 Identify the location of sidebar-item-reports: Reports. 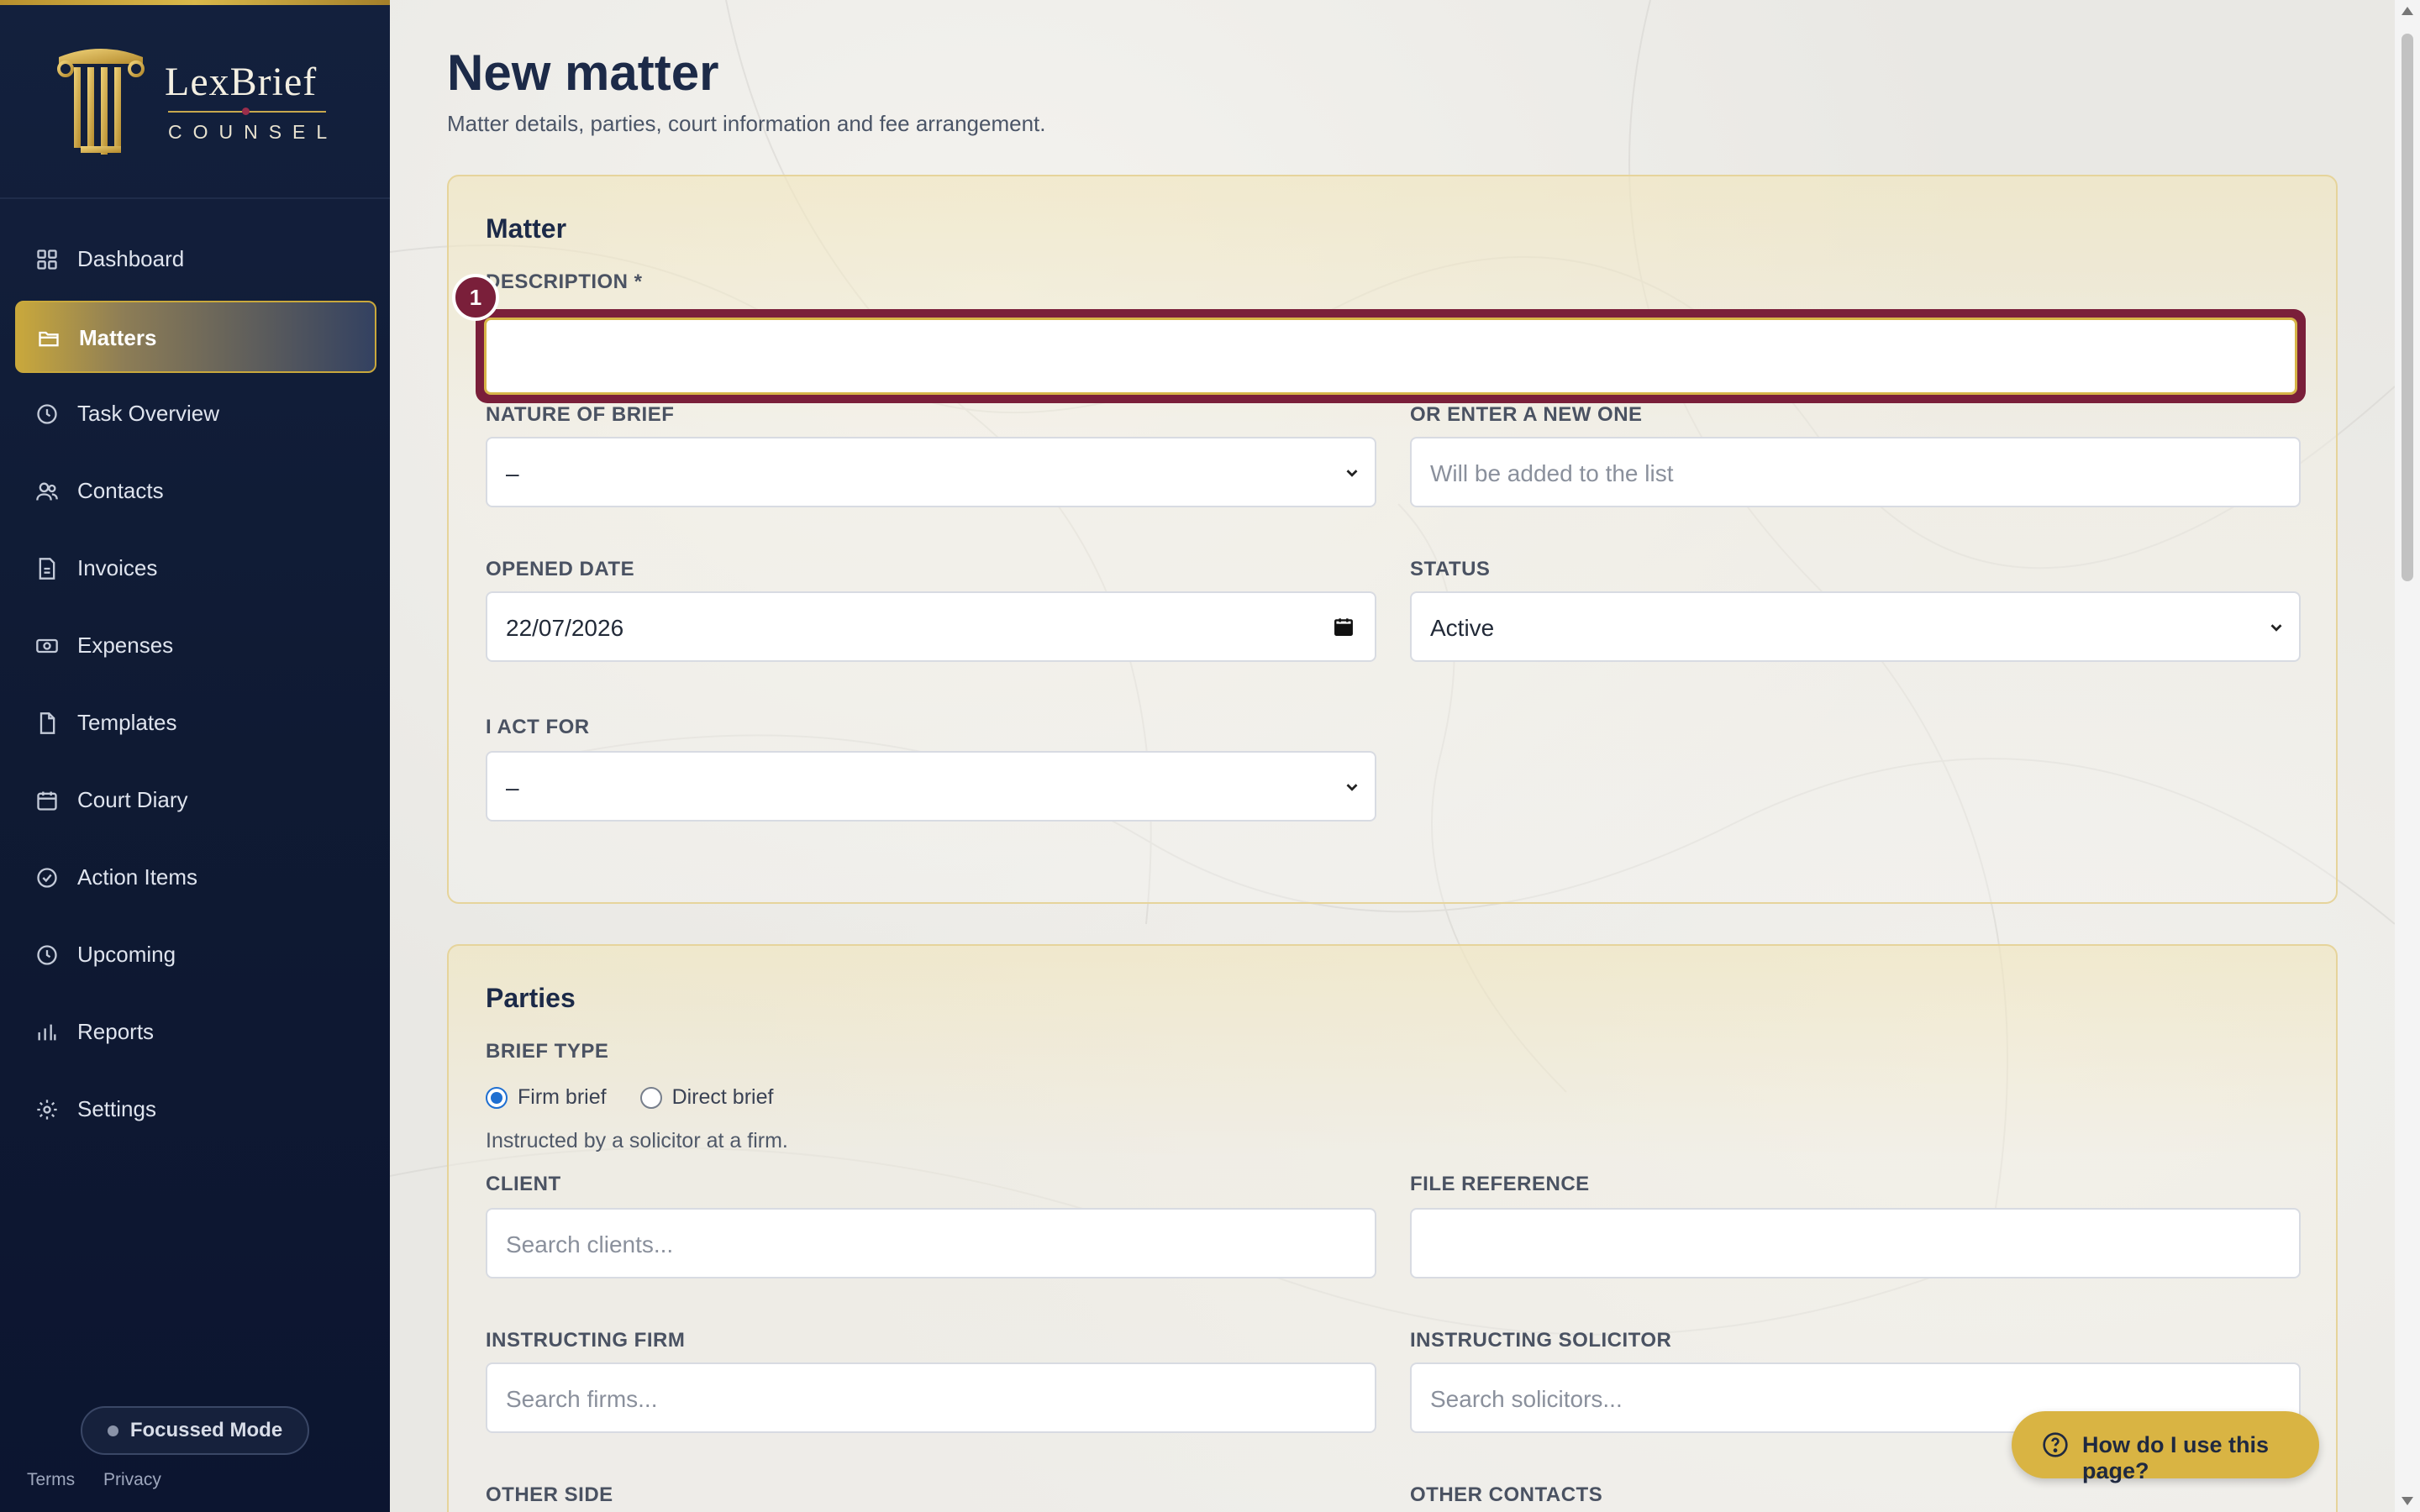
(195, 1032).